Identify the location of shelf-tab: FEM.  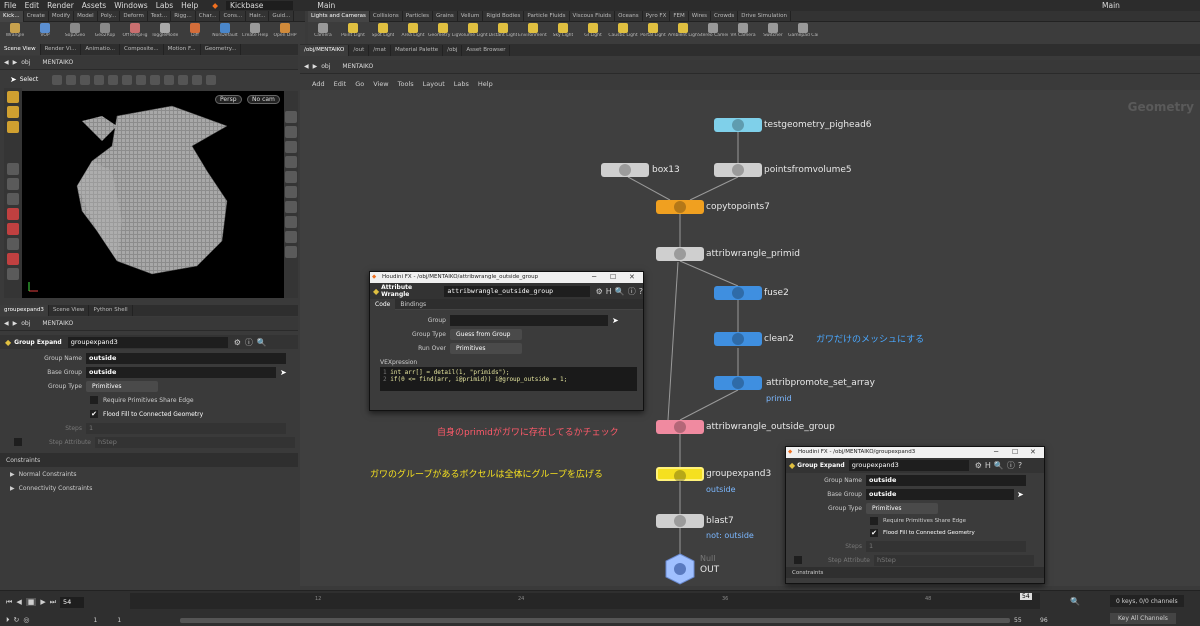
(679, 16).